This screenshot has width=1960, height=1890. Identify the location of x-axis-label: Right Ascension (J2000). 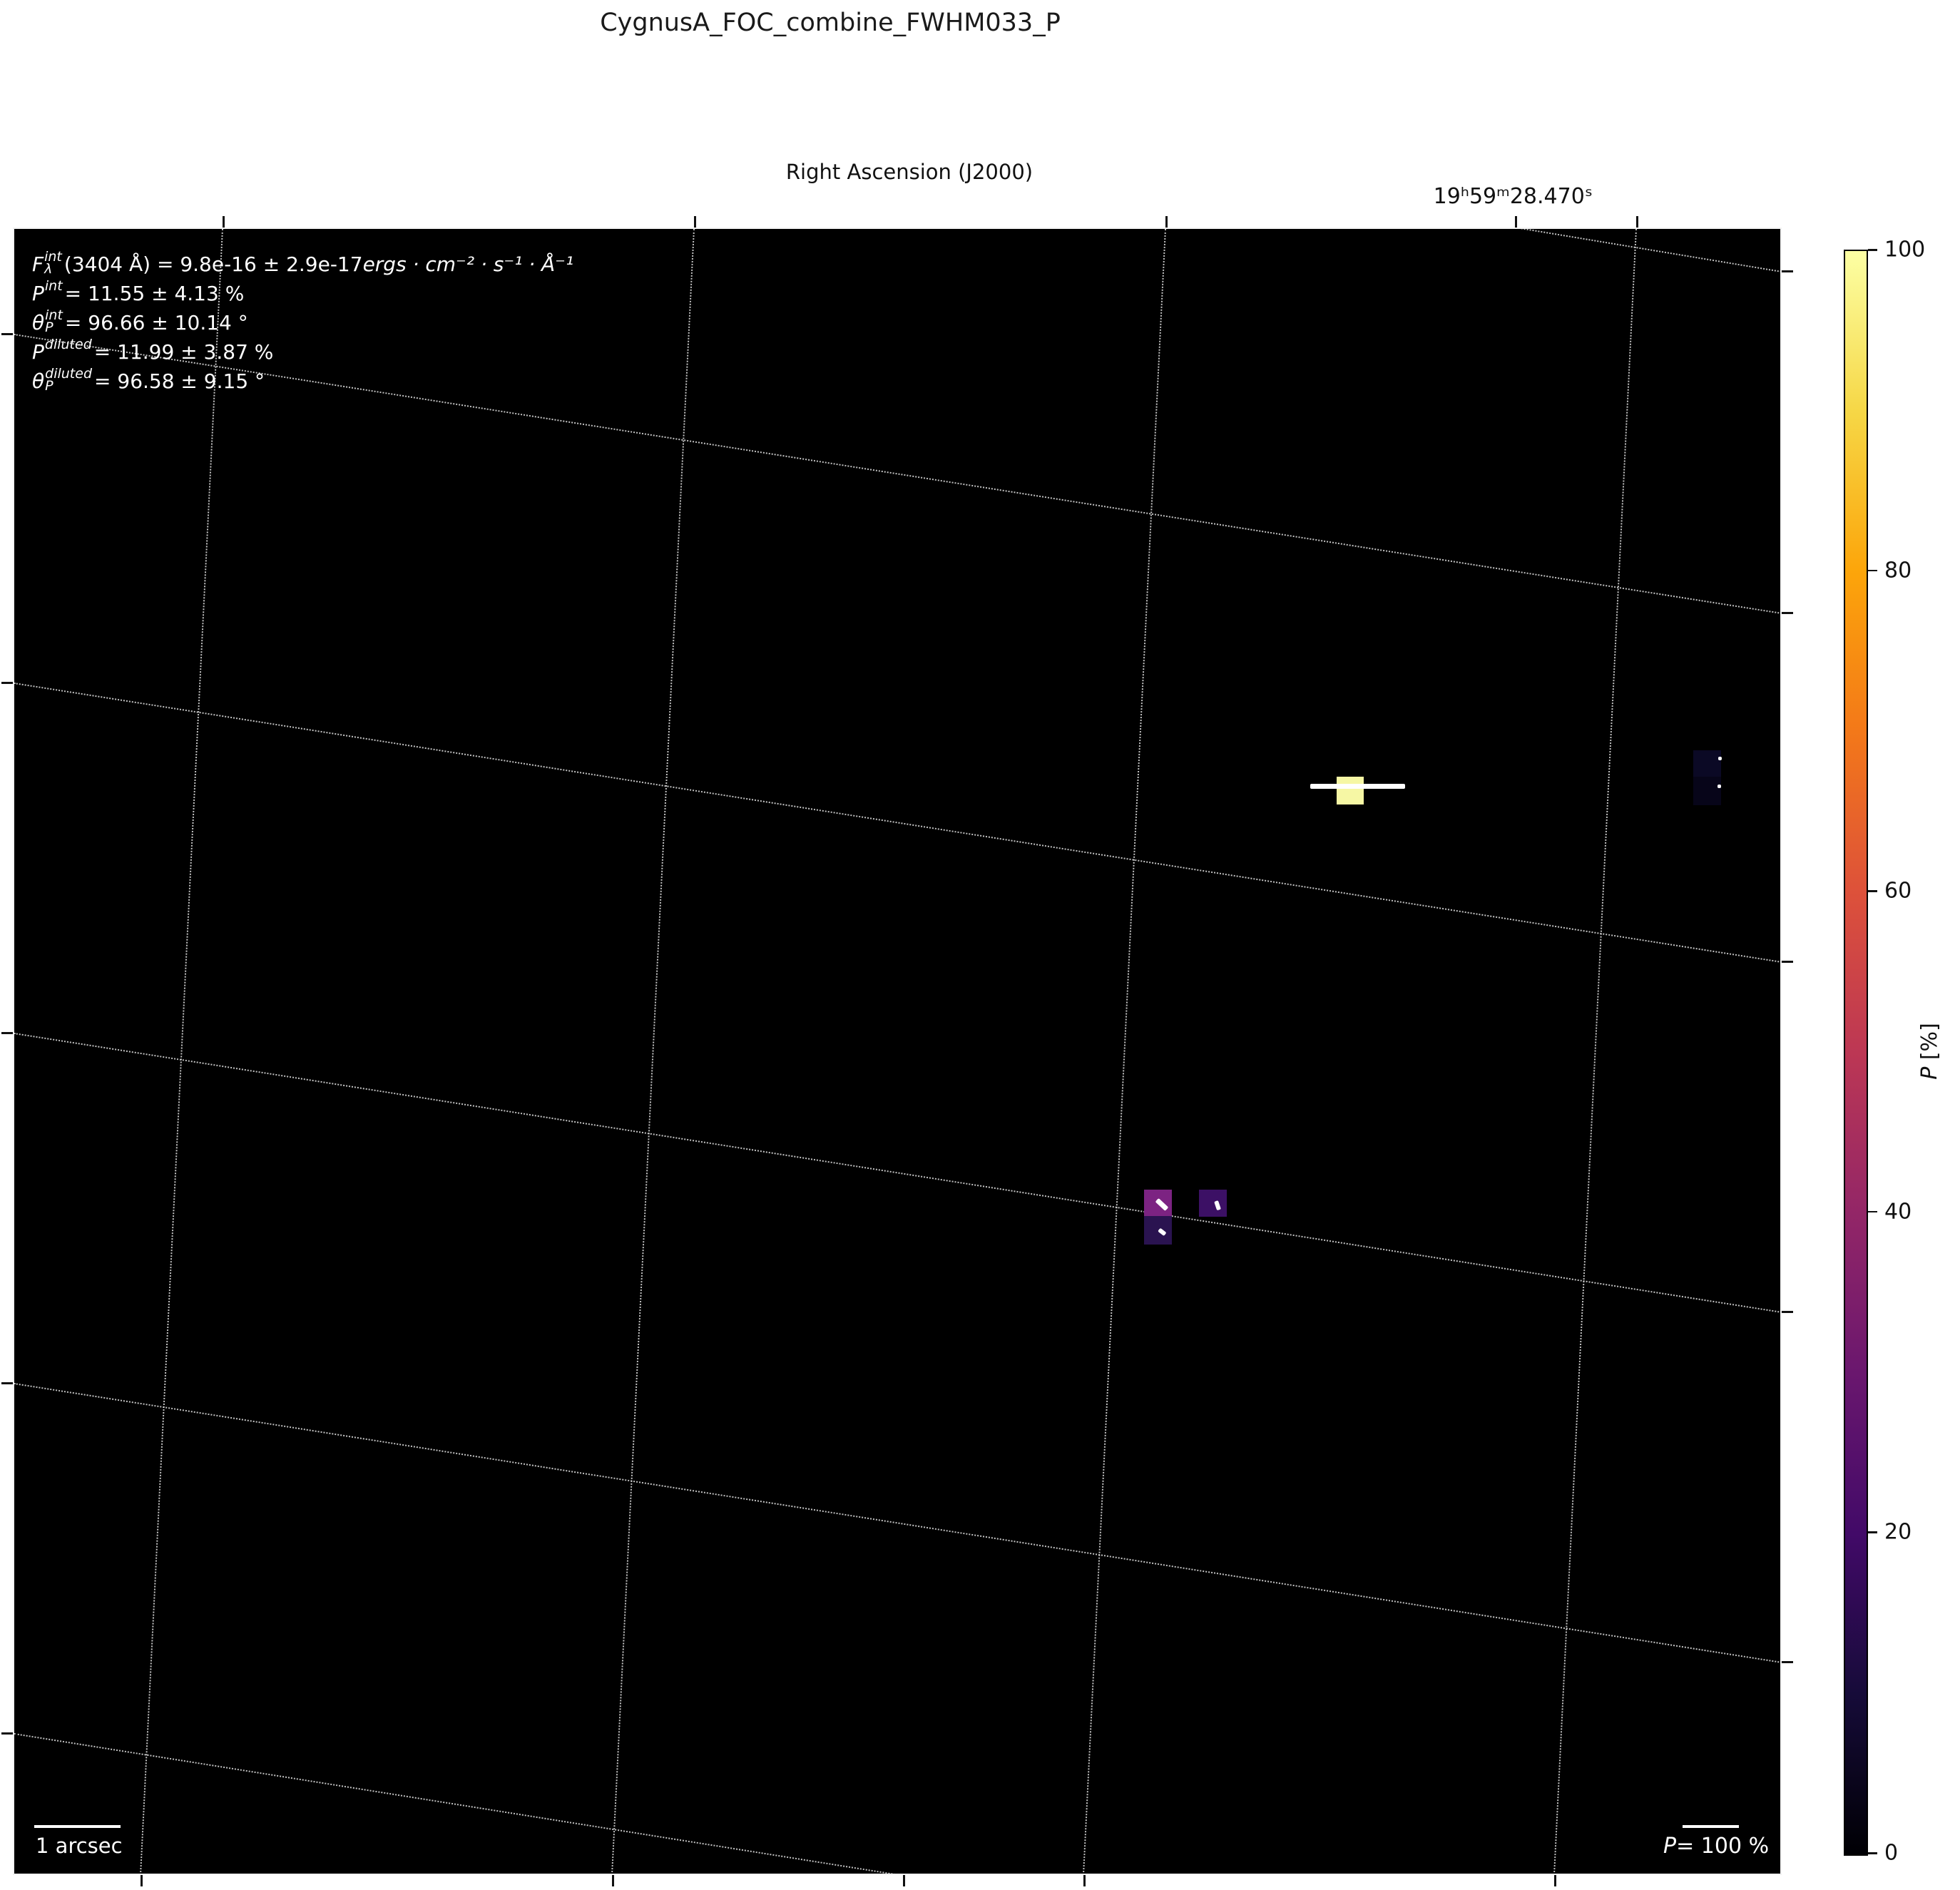
(909, 172).